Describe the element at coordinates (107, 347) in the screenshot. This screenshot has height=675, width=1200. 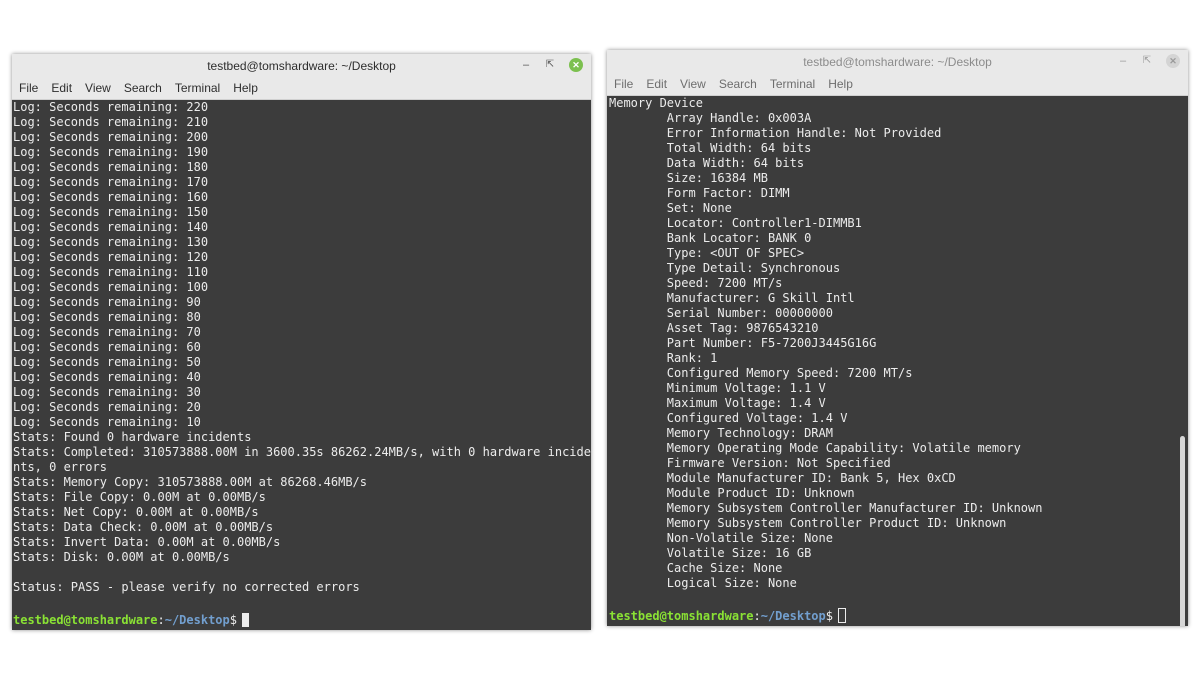
I see `output-line: Log: Seconds remaining: 60` at that location.